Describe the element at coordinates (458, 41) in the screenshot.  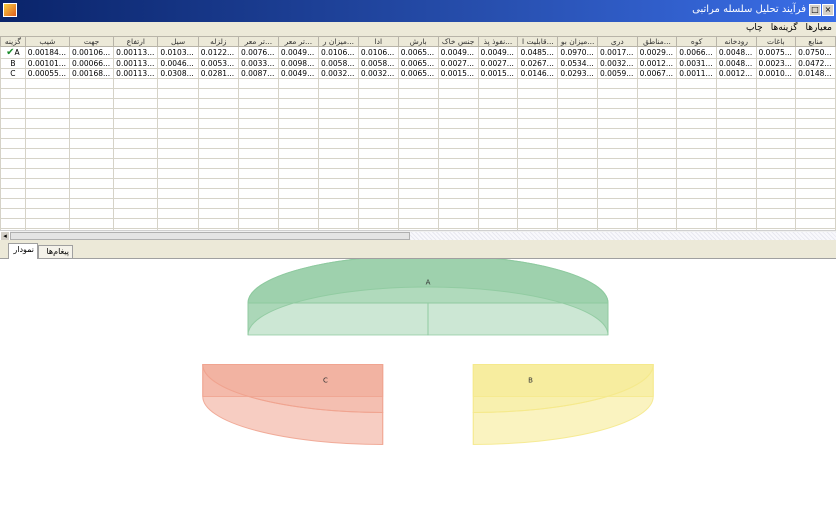
I see `column-header: جنس خاک` at that location.